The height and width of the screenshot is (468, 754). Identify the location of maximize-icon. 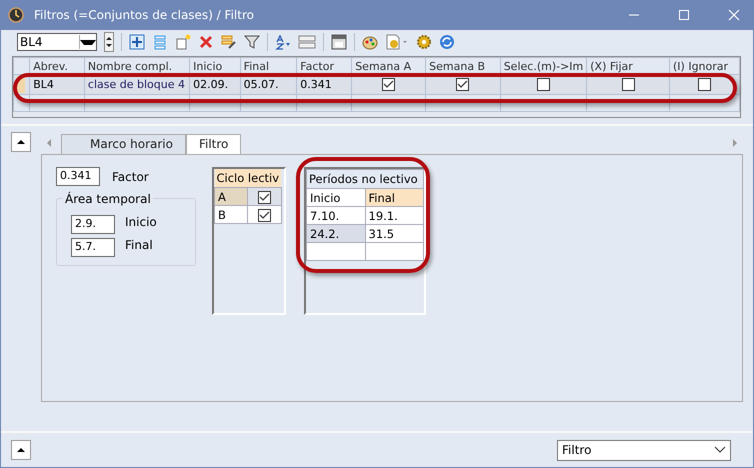
(684, 15).